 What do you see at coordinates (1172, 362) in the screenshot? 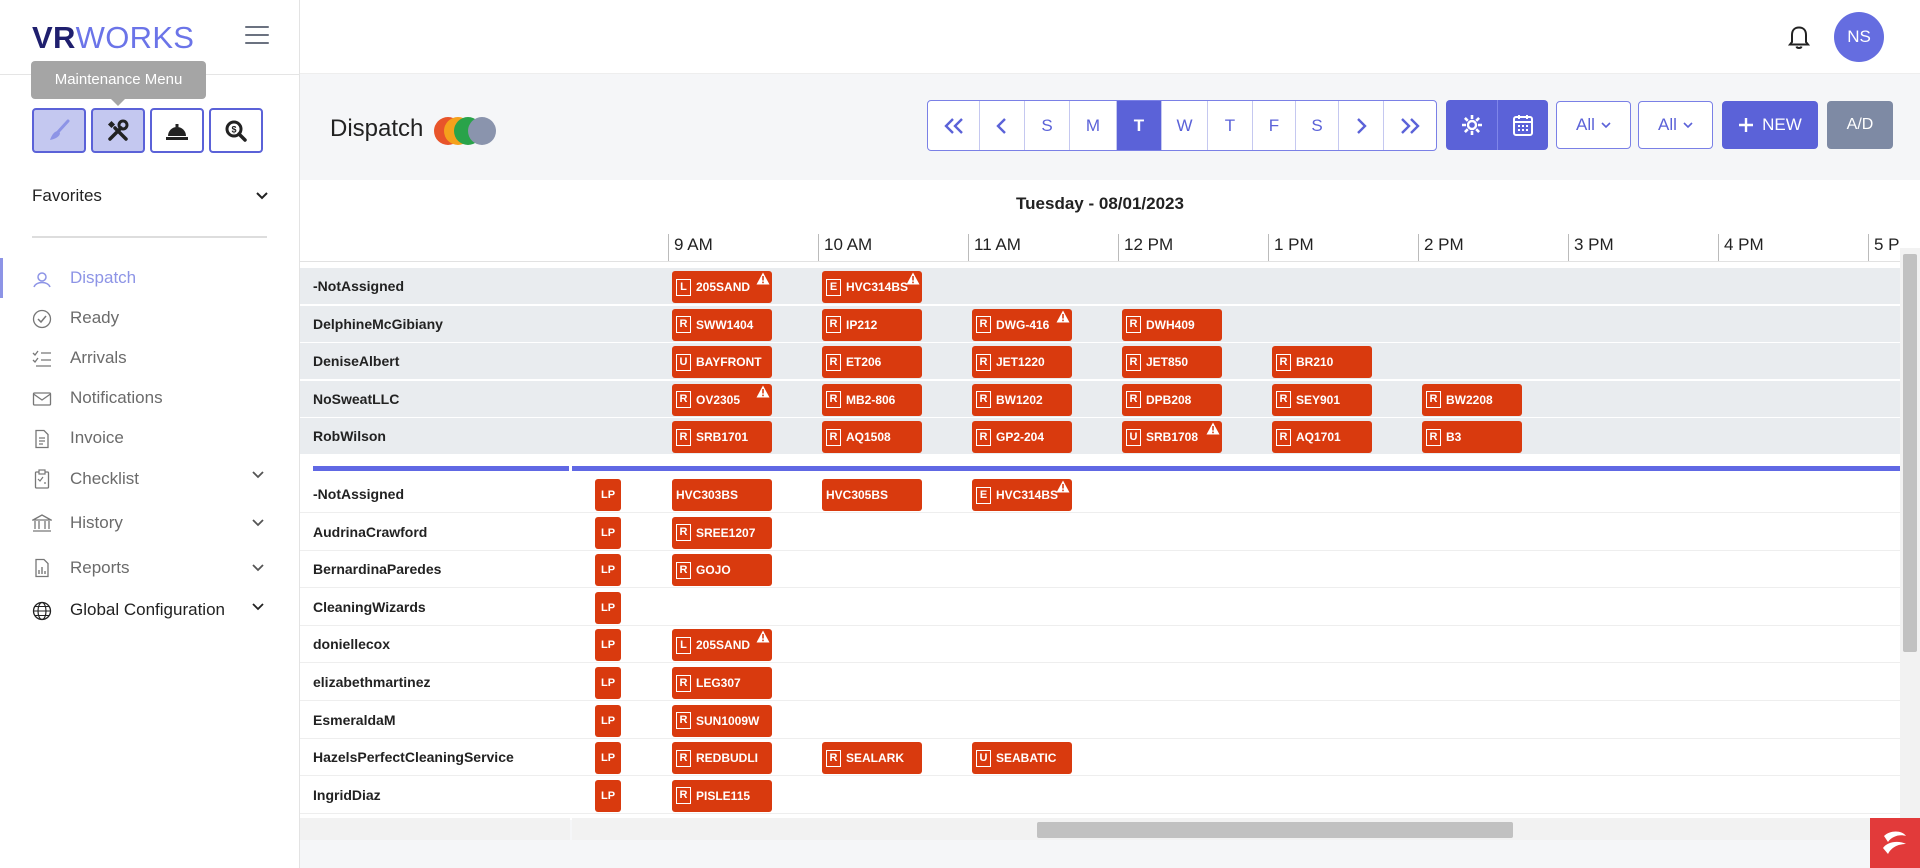
I see `schedule-event: R JET850` at bounding box center [1172, 362].